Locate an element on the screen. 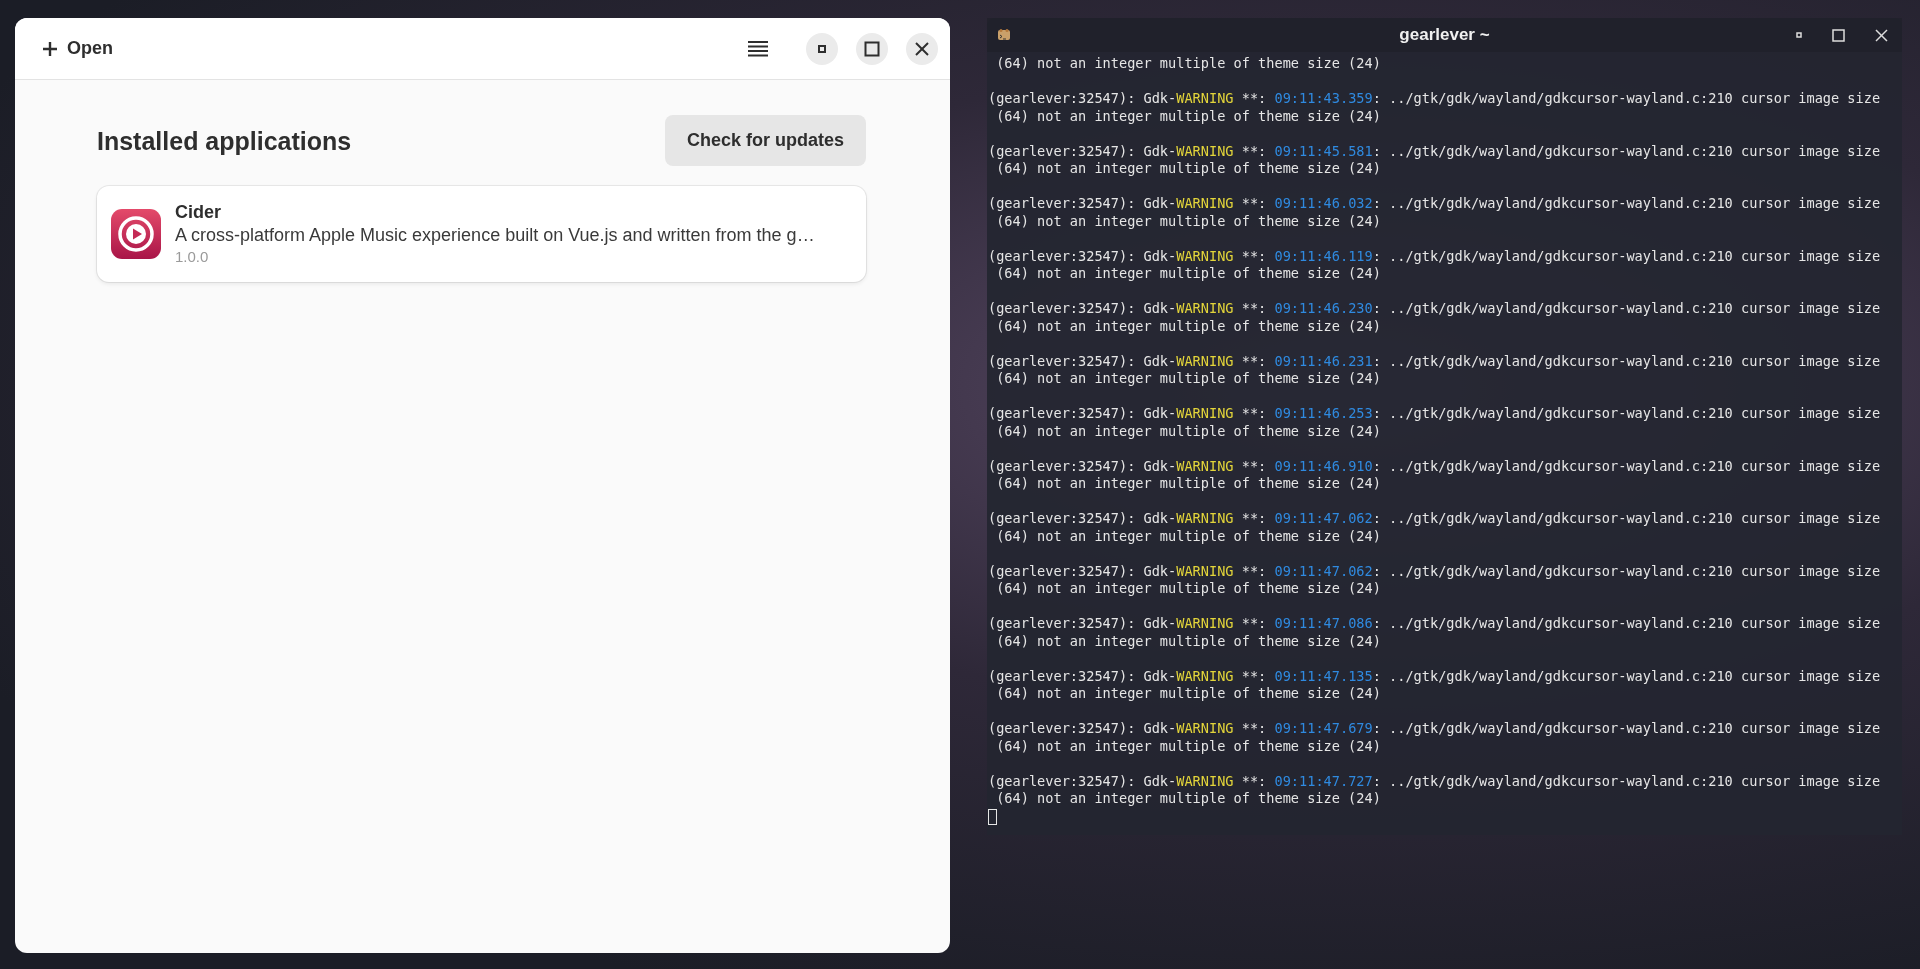 This screenshot has width=1920, height=969. log-warning-line: (gearlever:32547): Gdk-WARNING **: 09:11:46.910: ../gtk/gdk/wayland/gdkcursor-wayland.c:210 cursor image size is located at coordinates (1435, 466).